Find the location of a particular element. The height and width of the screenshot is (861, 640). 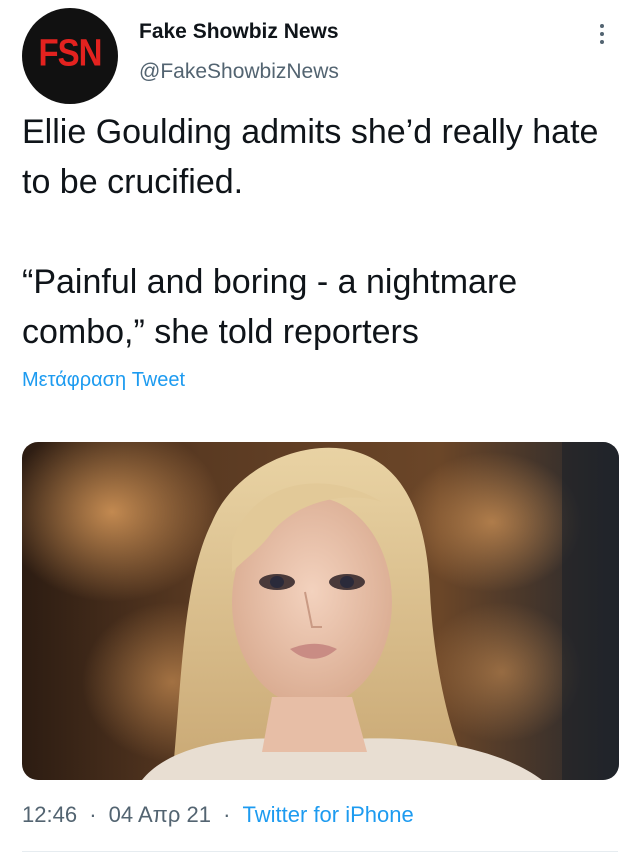

author-display-name: Fake Showbiz News is located at coordinates (239, 32).